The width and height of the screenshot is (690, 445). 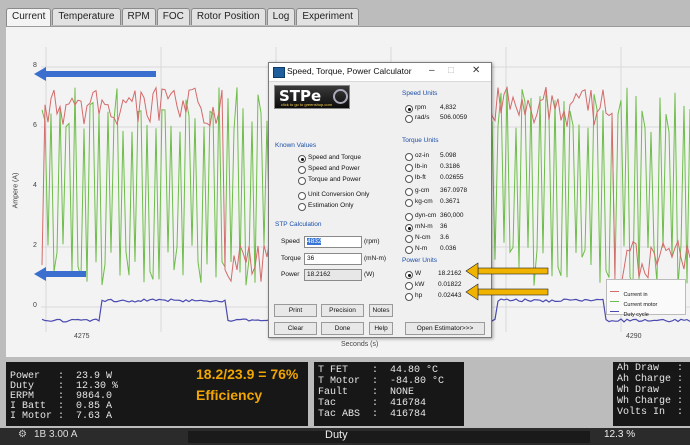 I want to click on torque-unit-value: 0.02655, so click(x=452, y=177).